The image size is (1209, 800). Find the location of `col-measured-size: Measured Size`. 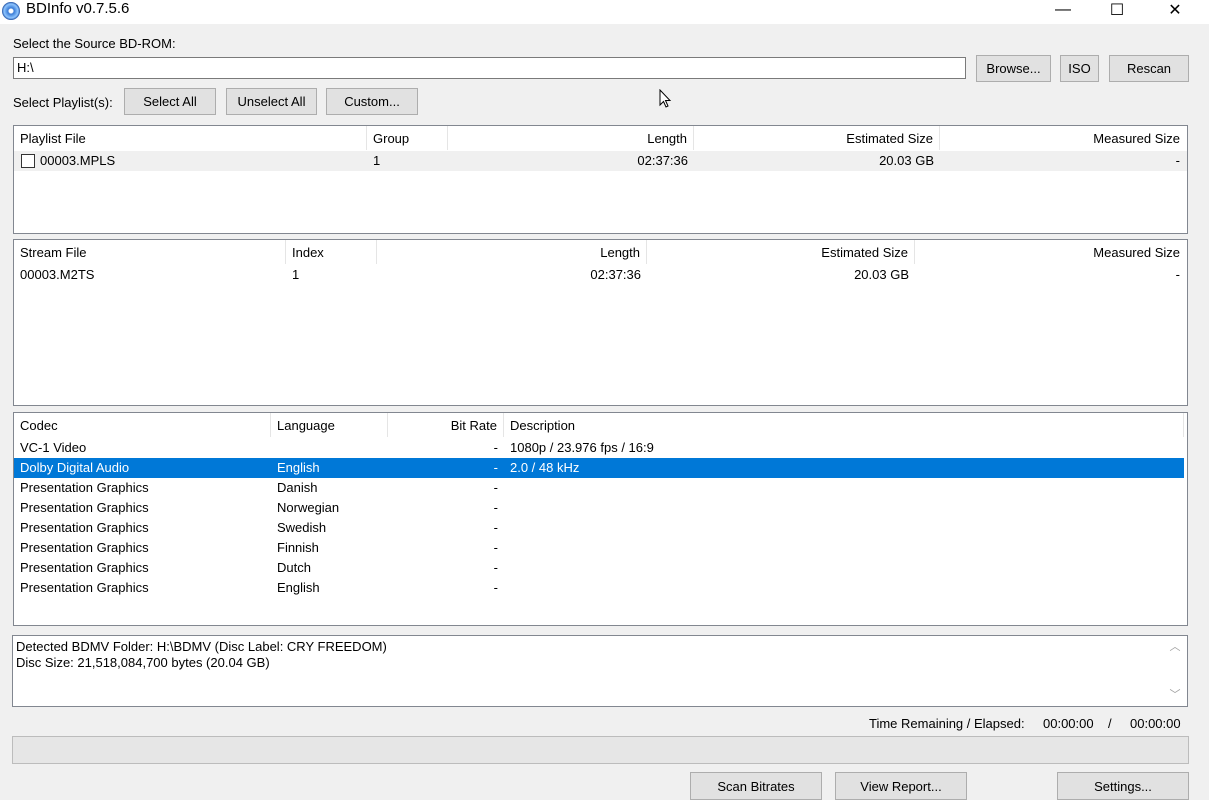

col-measured-size: Measured Size is located at coordinates (1063, 138).